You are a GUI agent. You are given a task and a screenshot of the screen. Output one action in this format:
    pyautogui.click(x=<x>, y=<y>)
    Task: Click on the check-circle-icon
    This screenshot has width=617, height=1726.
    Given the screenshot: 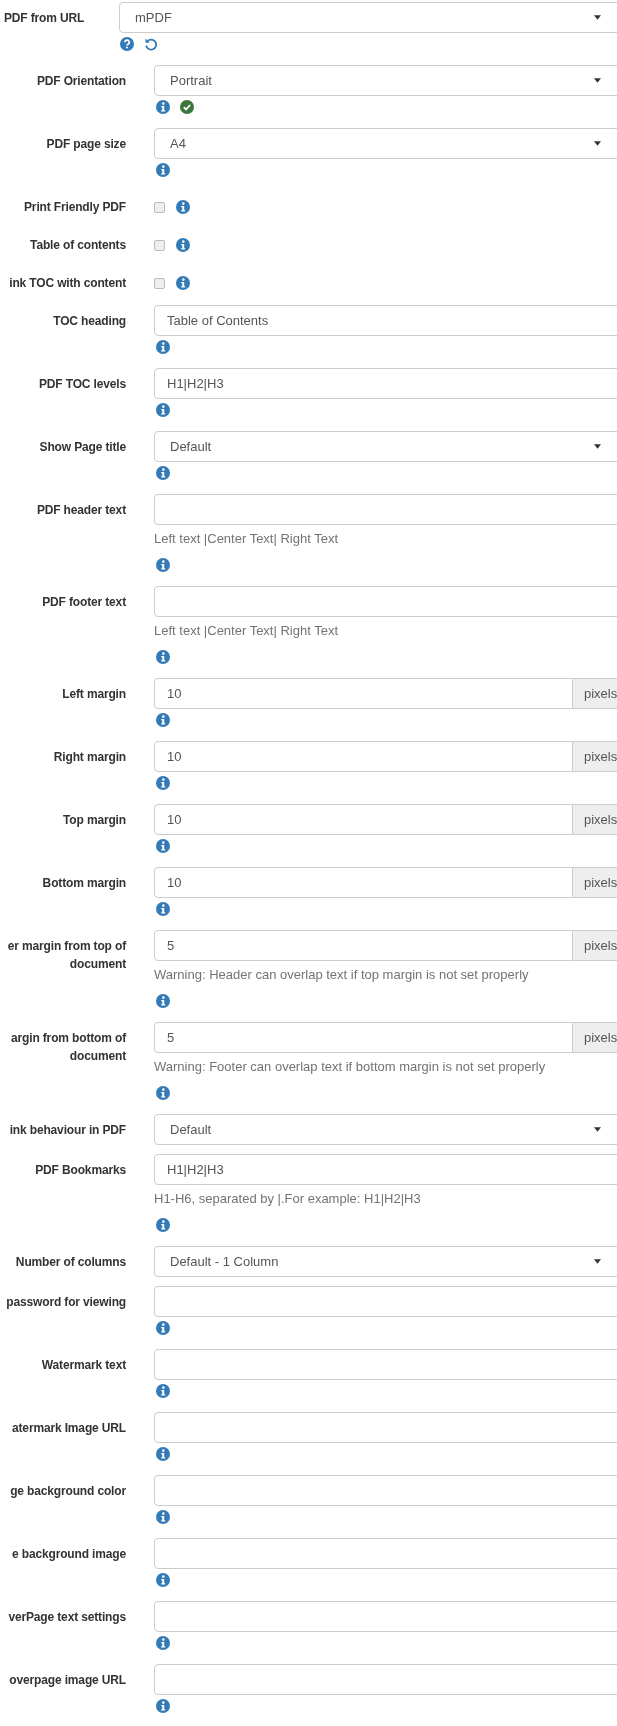 What is the action you would take?
    pyautogui.click(x=187, y=107)
    